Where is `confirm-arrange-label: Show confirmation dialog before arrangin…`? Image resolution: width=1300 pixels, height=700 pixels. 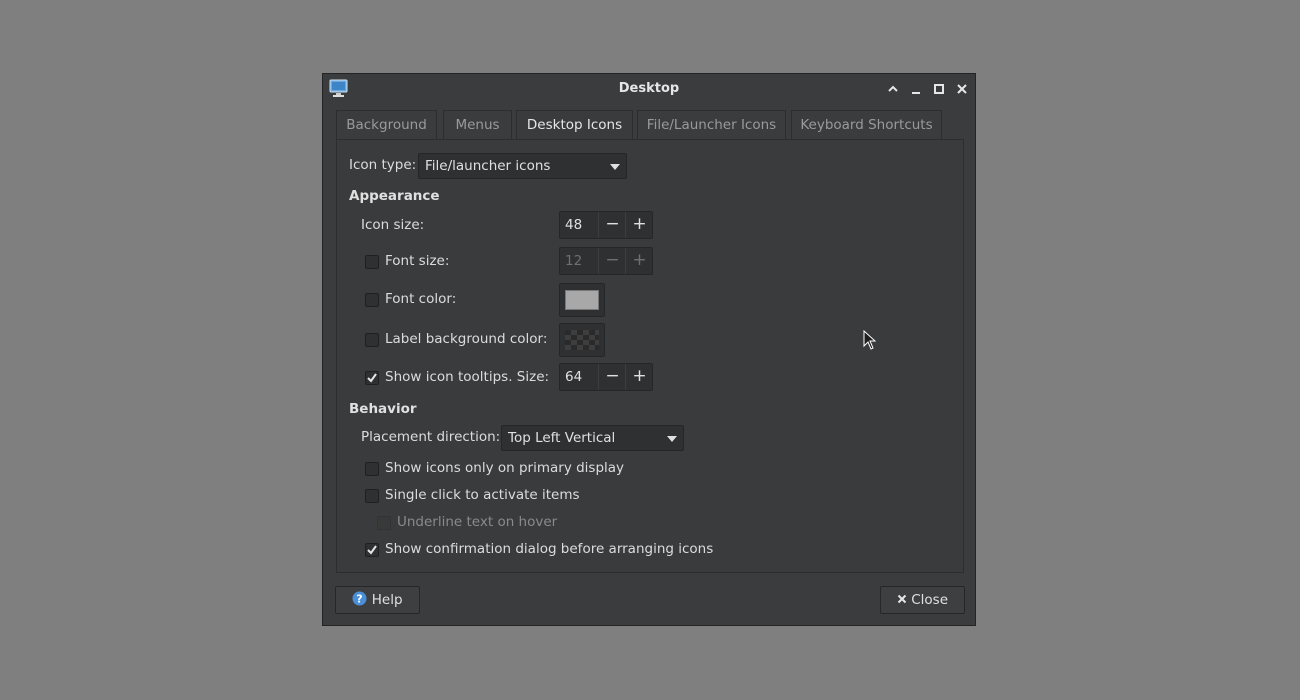
confirm-arrange-label: Show confirmation dialog before arrangin… is located at coordinates (549, 549).